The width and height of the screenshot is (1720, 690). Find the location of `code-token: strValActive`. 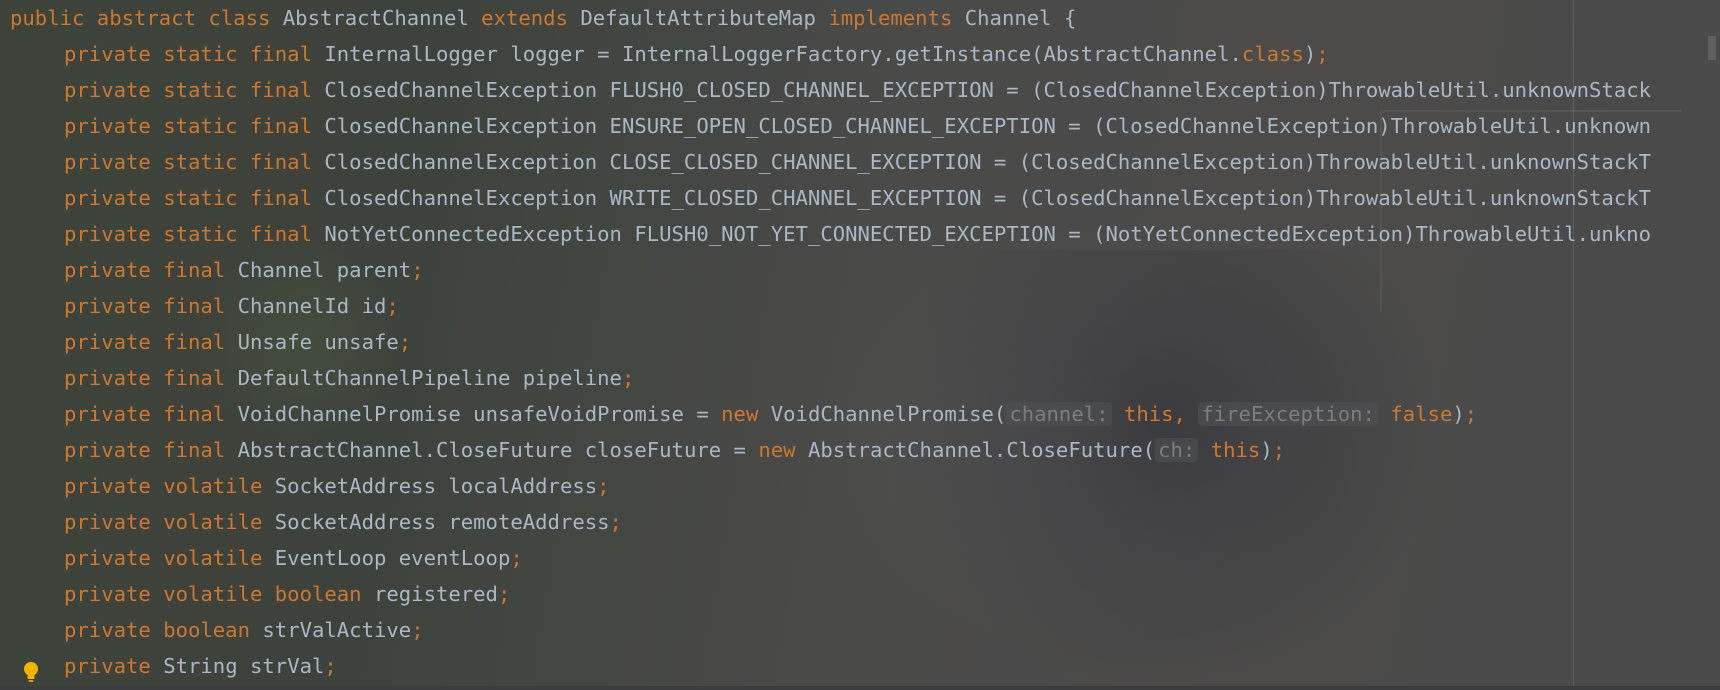

code-token: strValActive is located at coordinates (337, 630).